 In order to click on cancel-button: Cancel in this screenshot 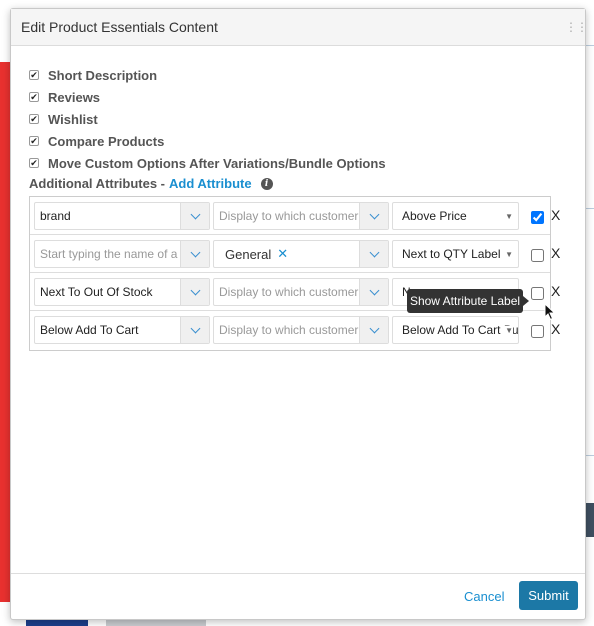, I will do `click(484, 596)`.